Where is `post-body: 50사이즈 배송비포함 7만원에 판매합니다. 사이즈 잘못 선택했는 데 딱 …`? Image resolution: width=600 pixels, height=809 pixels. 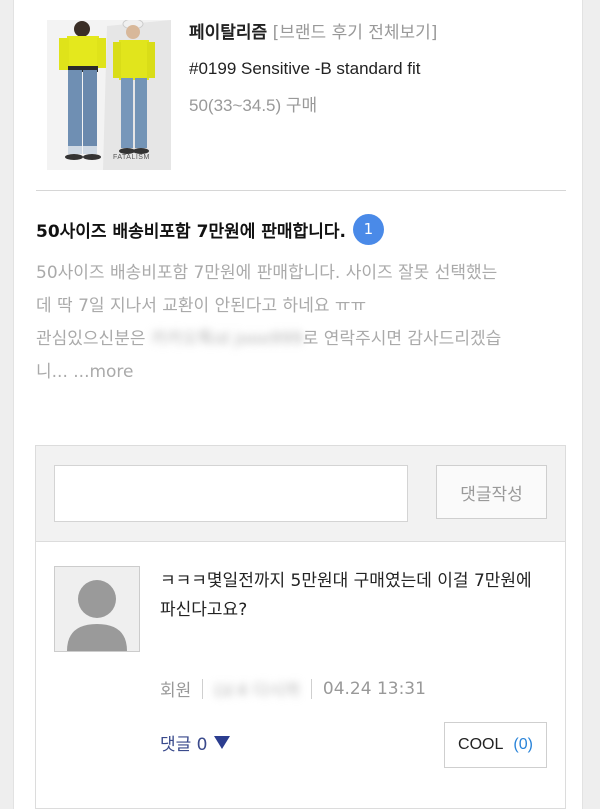
post-body: 50사이즈 배송비포함 7만원에 판매합니다. 사이즈 잘못 선택했는 데 딱 … is located at coordinates (301, 323).